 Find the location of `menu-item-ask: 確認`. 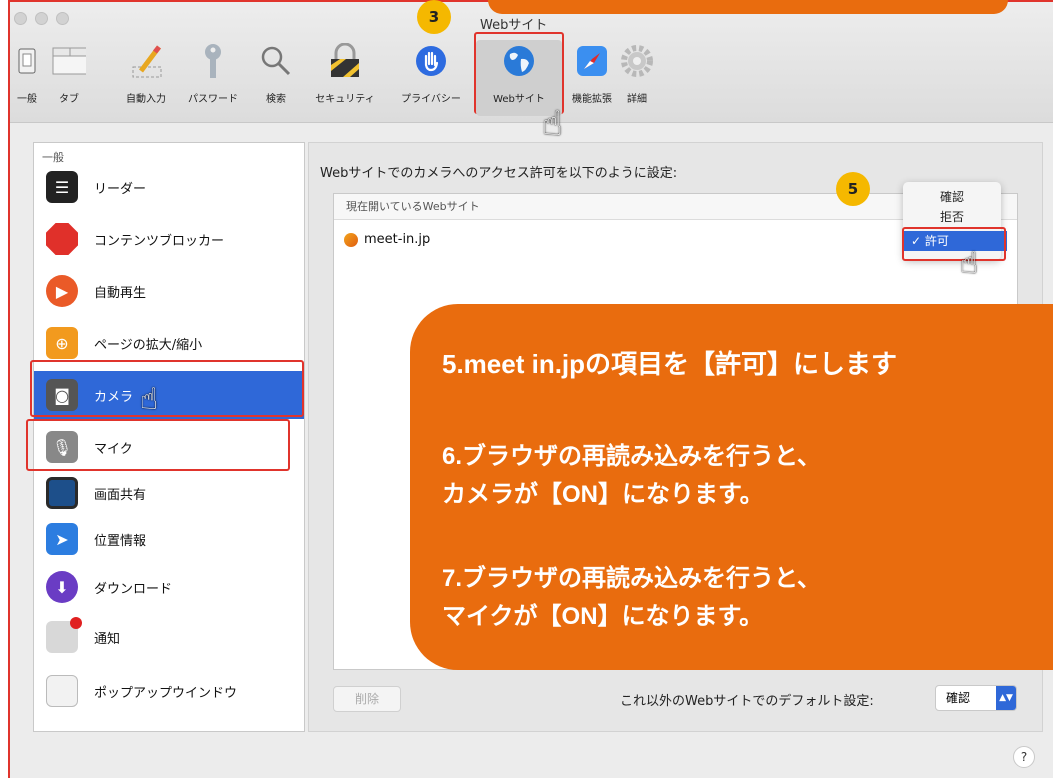

menu-item-ask: 確認 is located at coordinates (952, 197).